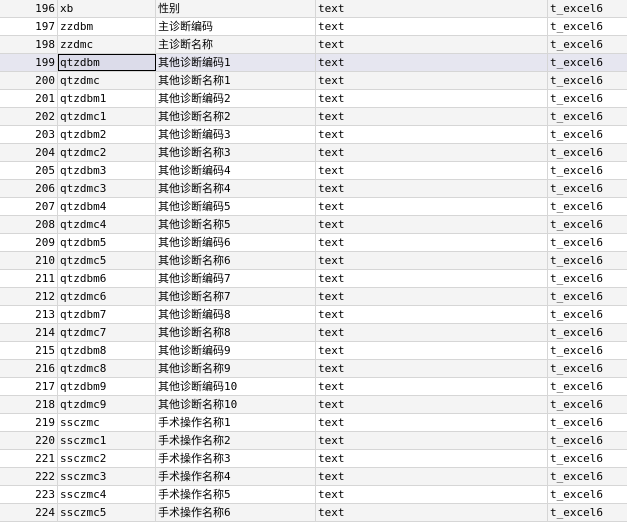 The image size is (627, 525). Describe the element at coordinates (236, 440) in the screenshot. I see `field-label-cell: 手术操作名称2` at that location.